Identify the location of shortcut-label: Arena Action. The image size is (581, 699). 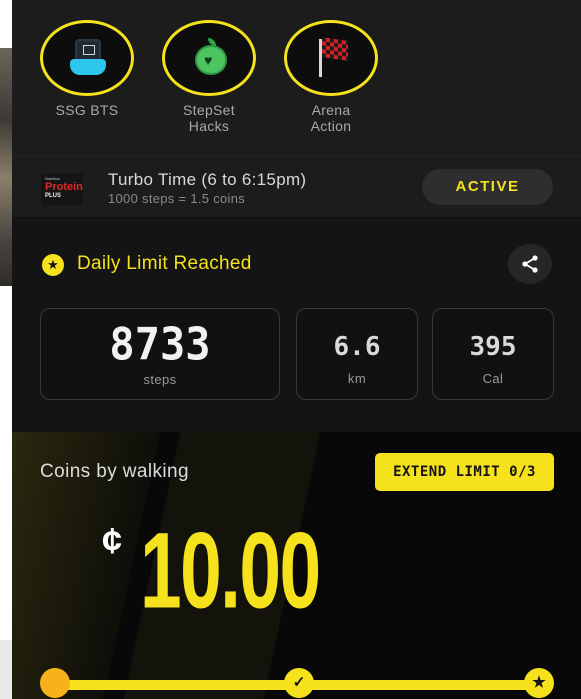
(331, 118).